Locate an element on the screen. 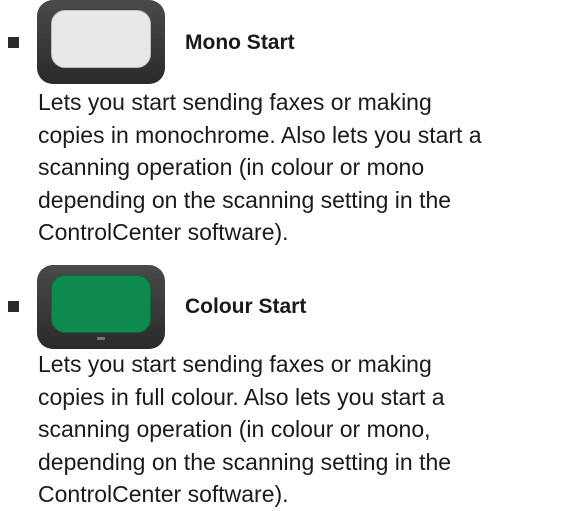  colour-start-key-icon is located at coordinates (101, 307).